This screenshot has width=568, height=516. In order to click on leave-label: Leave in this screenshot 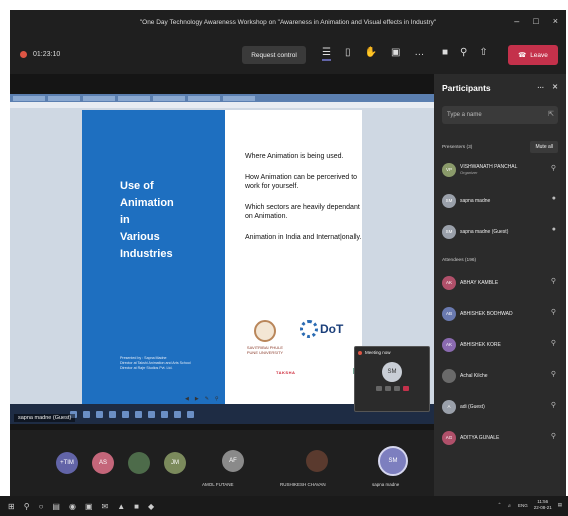, I will do `click(539, 55)`.